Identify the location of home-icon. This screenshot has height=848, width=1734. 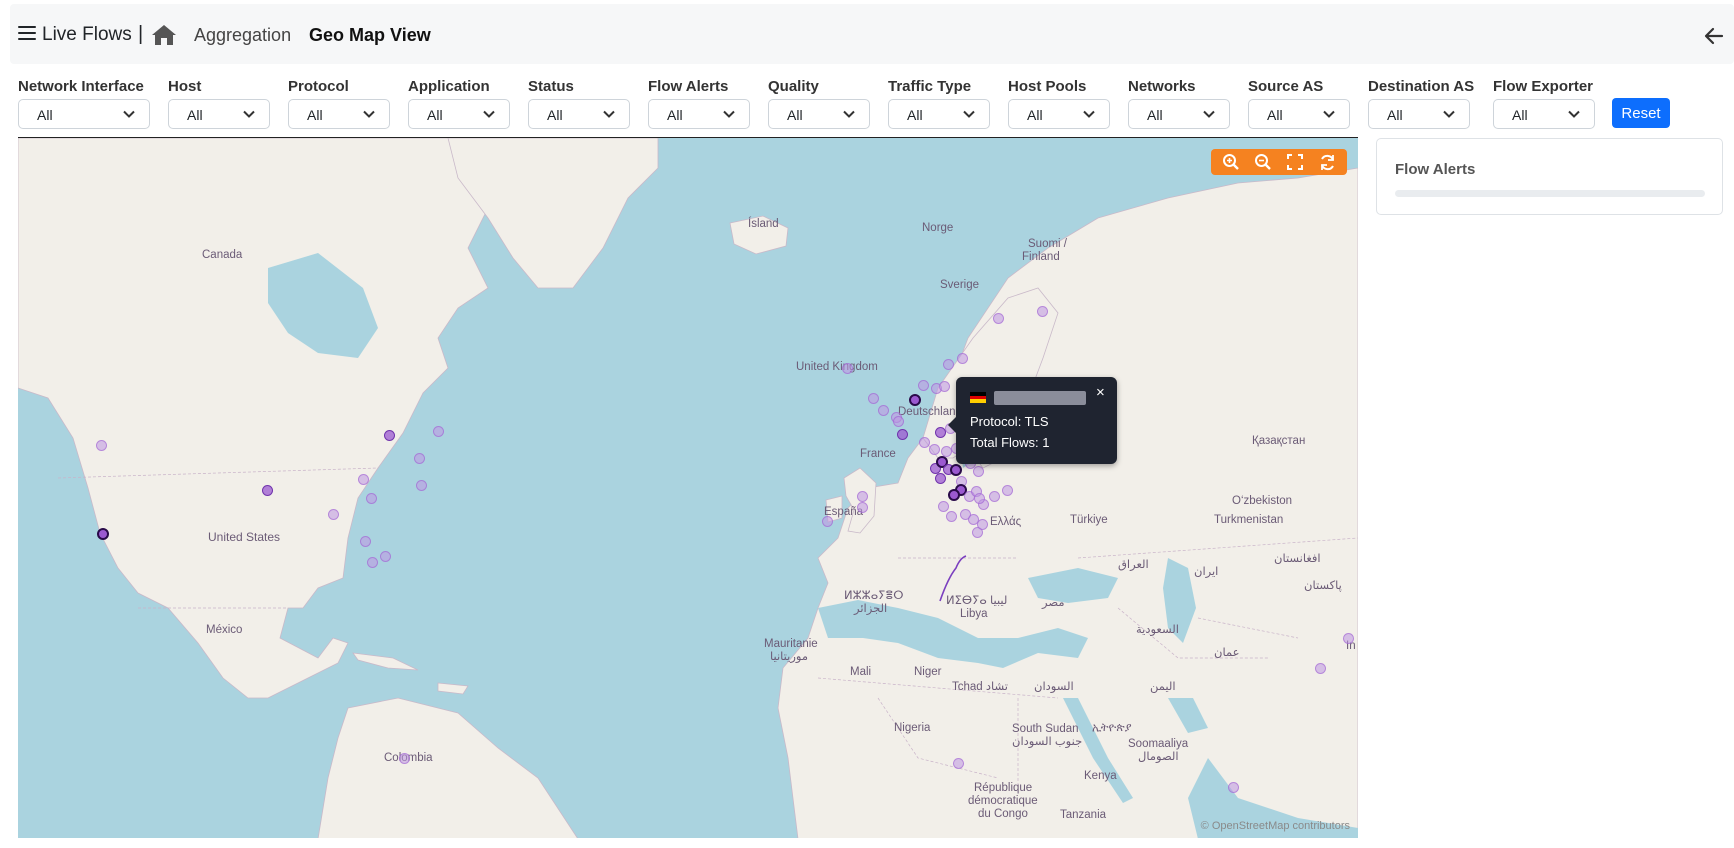
(164, 35).